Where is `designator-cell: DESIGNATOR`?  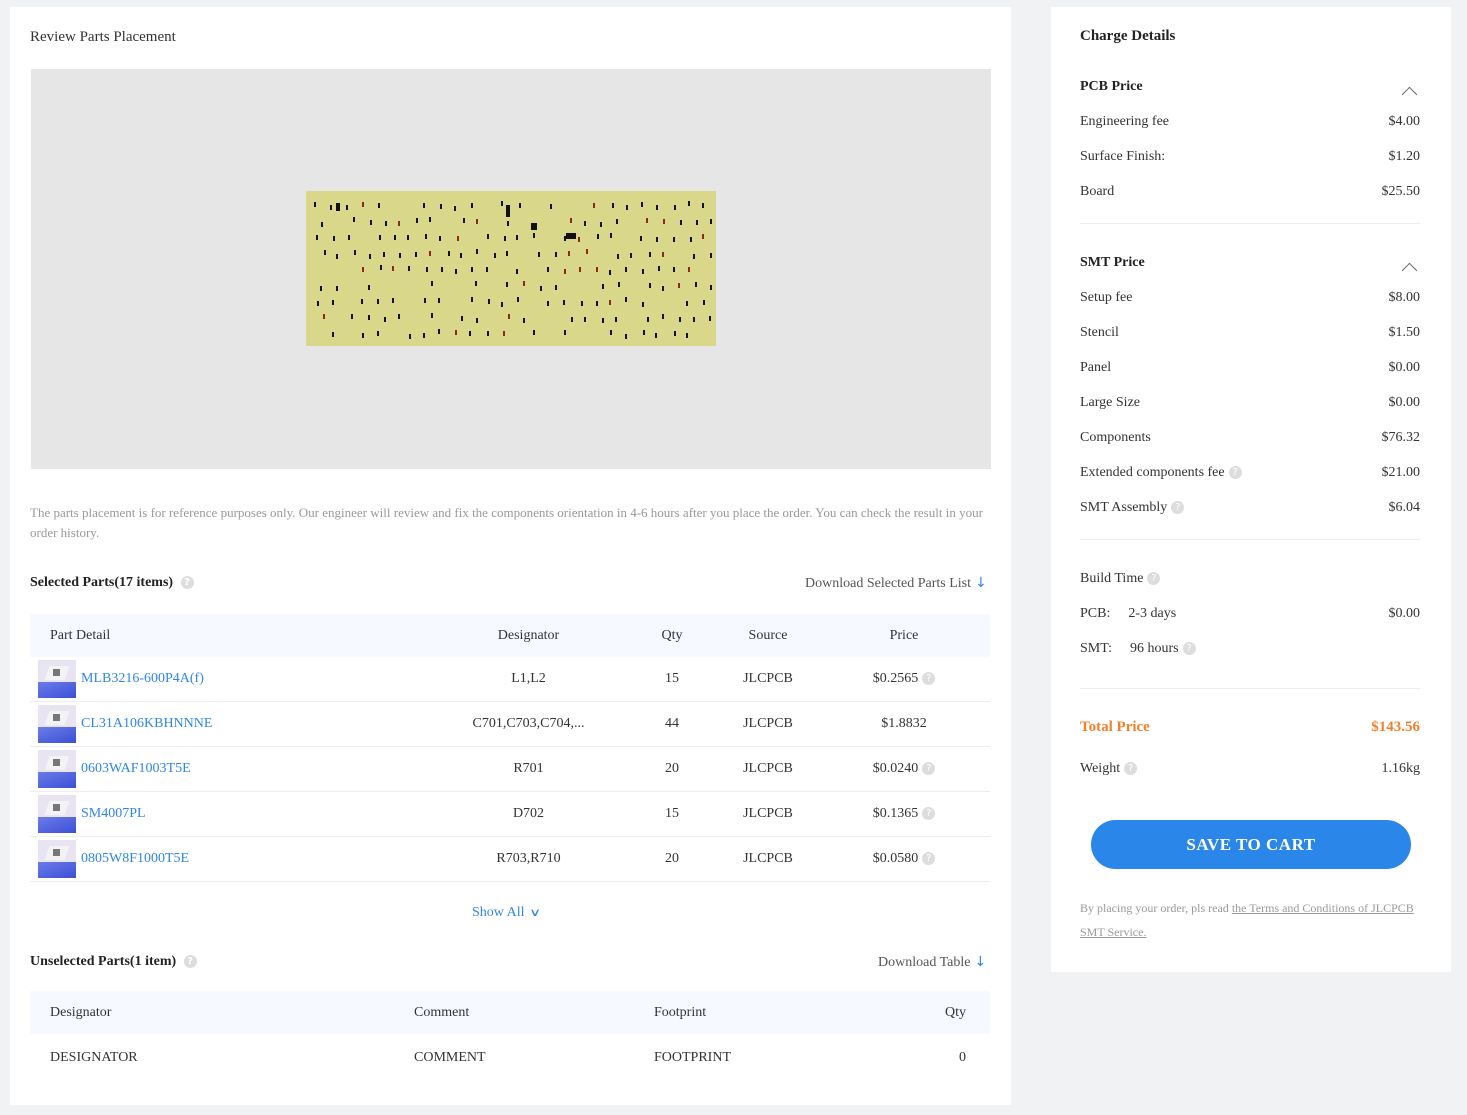
designator-cell: DESIGNATOR is located at coordinates (94, 1057).